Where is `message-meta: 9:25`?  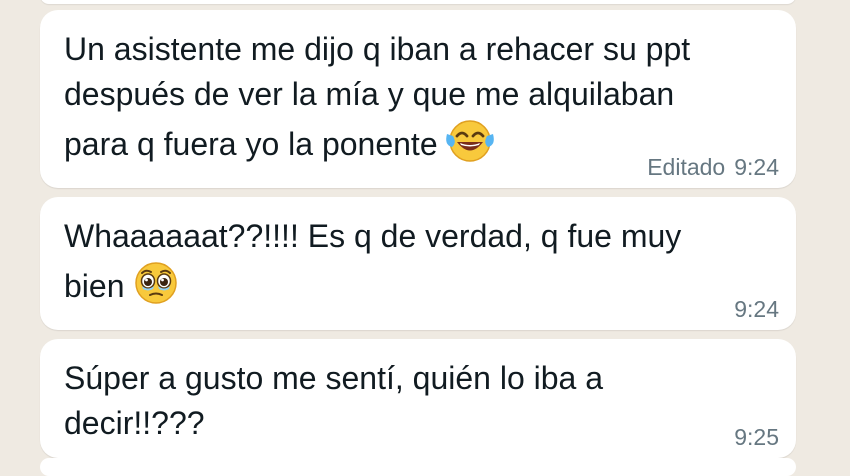 message-meta: 9:25 is located at coordinates (756, 437).